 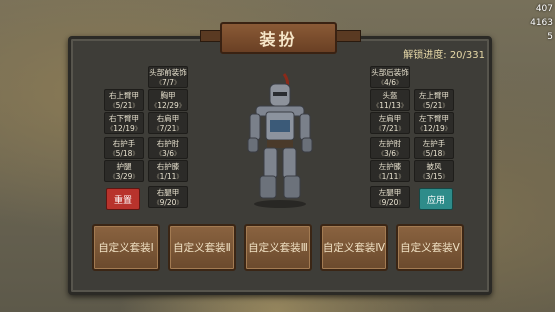 What do you see at coordinates (124, 148) in the screenshot?
I see `slot-right-gauntlet: 右护手5/18` at bounding box center [124, 148].